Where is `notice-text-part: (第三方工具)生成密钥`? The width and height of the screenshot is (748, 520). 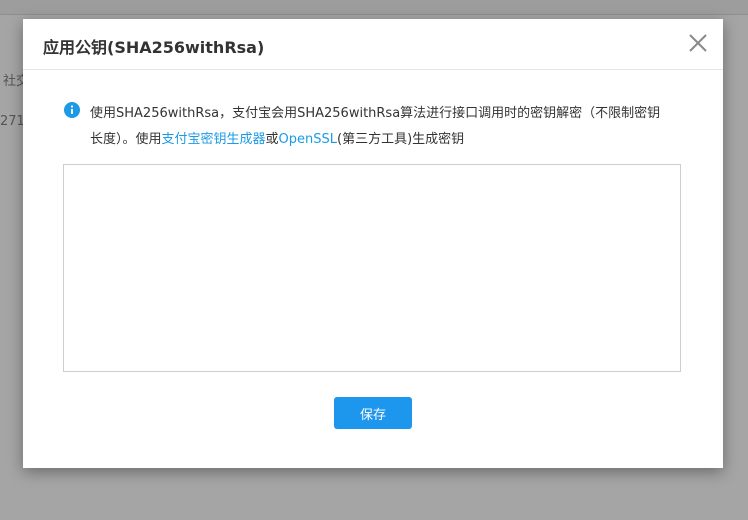 notice-text-part: (第三方工具)生成密钥 is located at coordinates (401, 139).